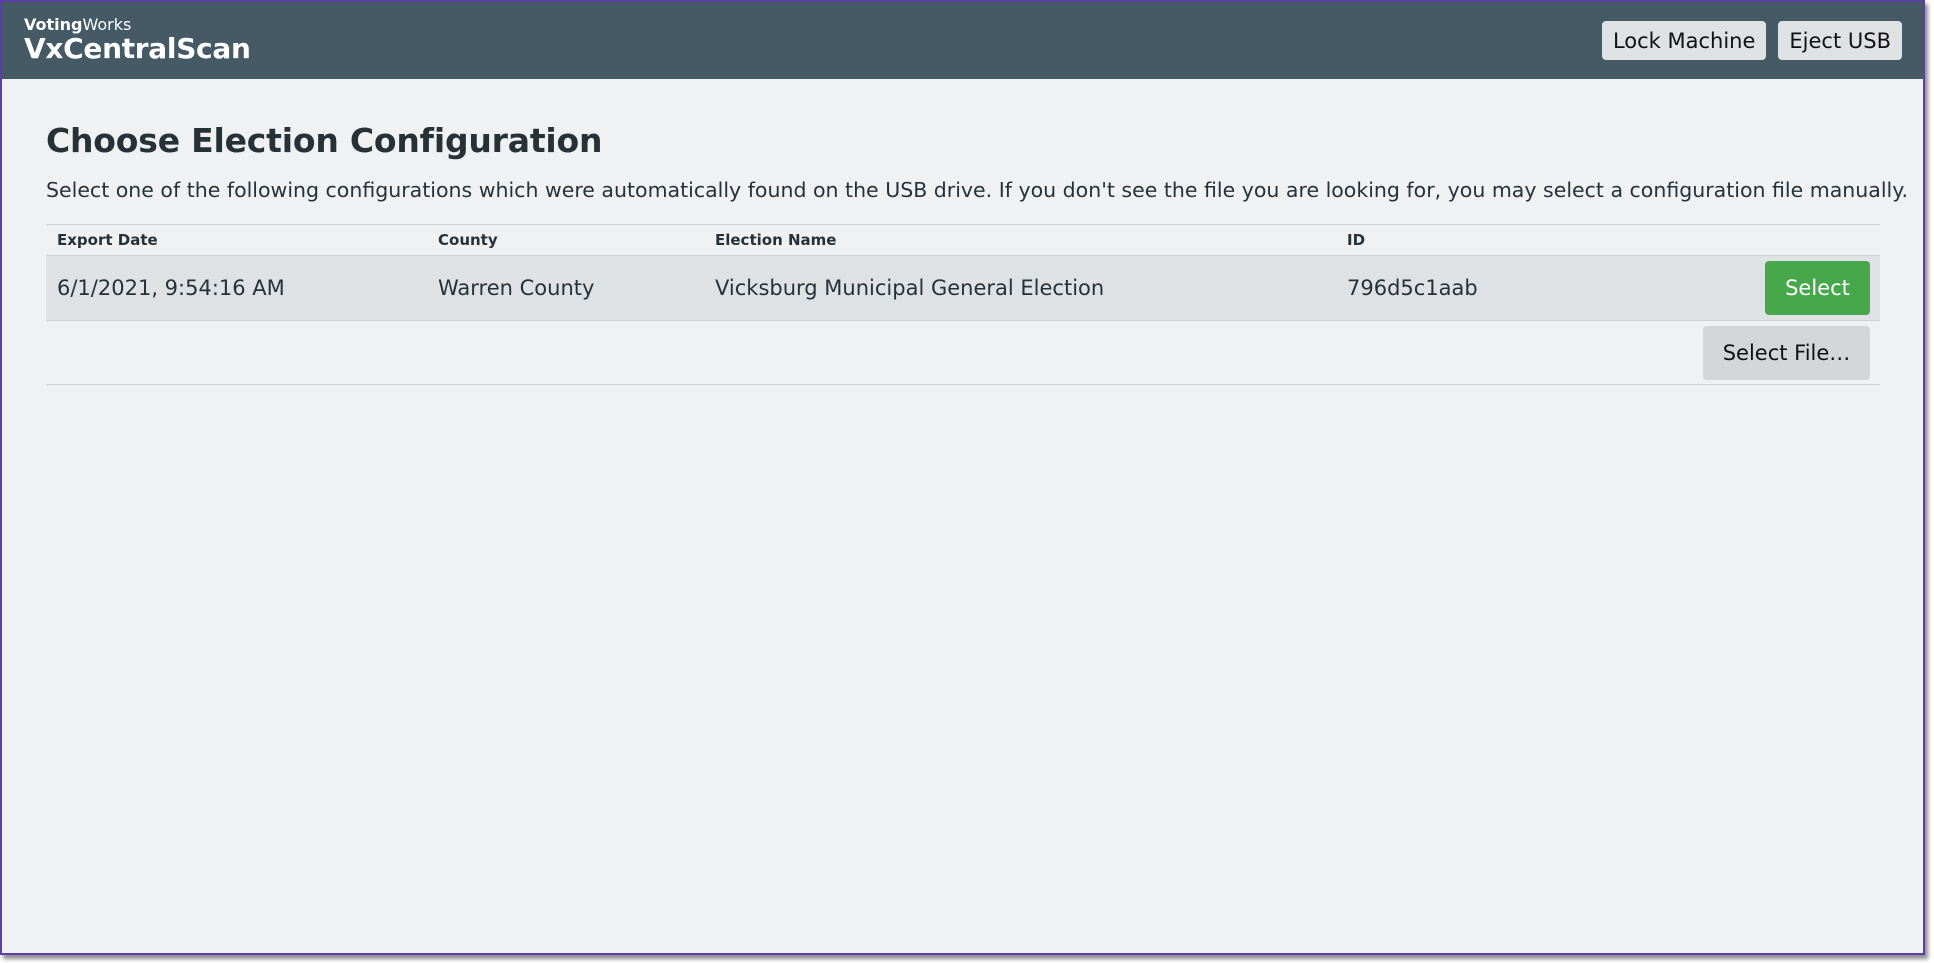  I want to click on eject-usb-button: Eject USB, so click(1840, 40).